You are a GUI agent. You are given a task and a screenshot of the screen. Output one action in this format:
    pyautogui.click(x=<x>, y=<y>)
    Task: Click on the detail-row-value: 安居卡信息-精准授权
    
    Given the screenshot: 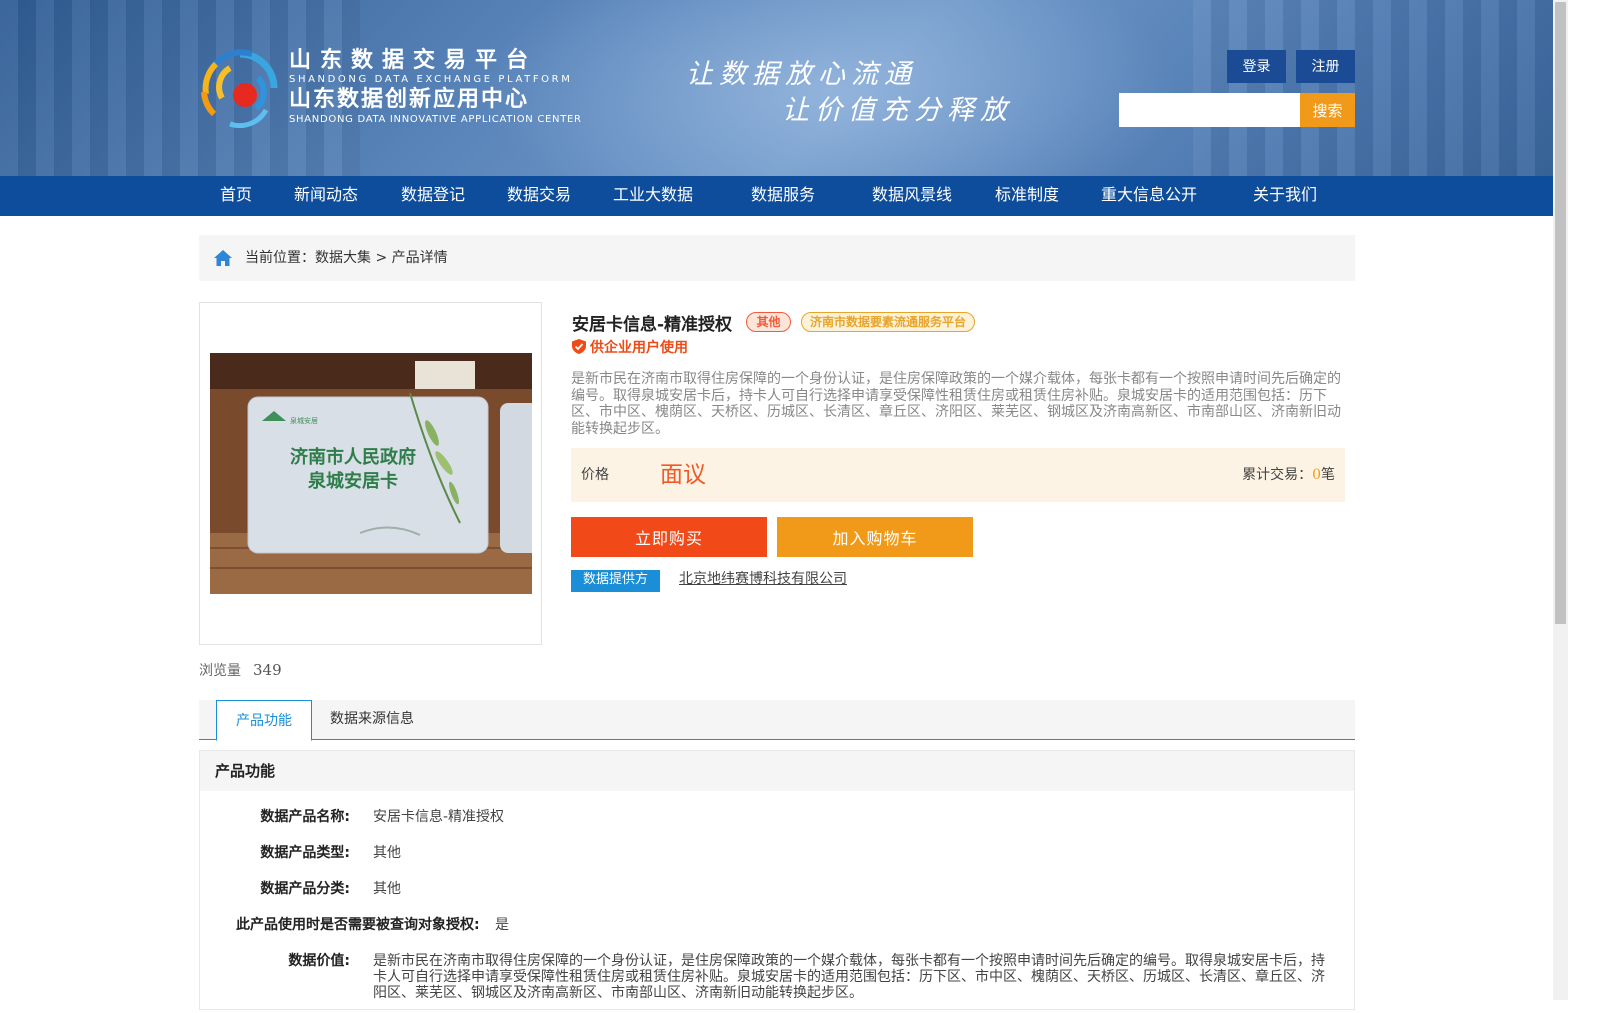 What is the action you would take?
    pyautogui.click(x=439, y=817)
    